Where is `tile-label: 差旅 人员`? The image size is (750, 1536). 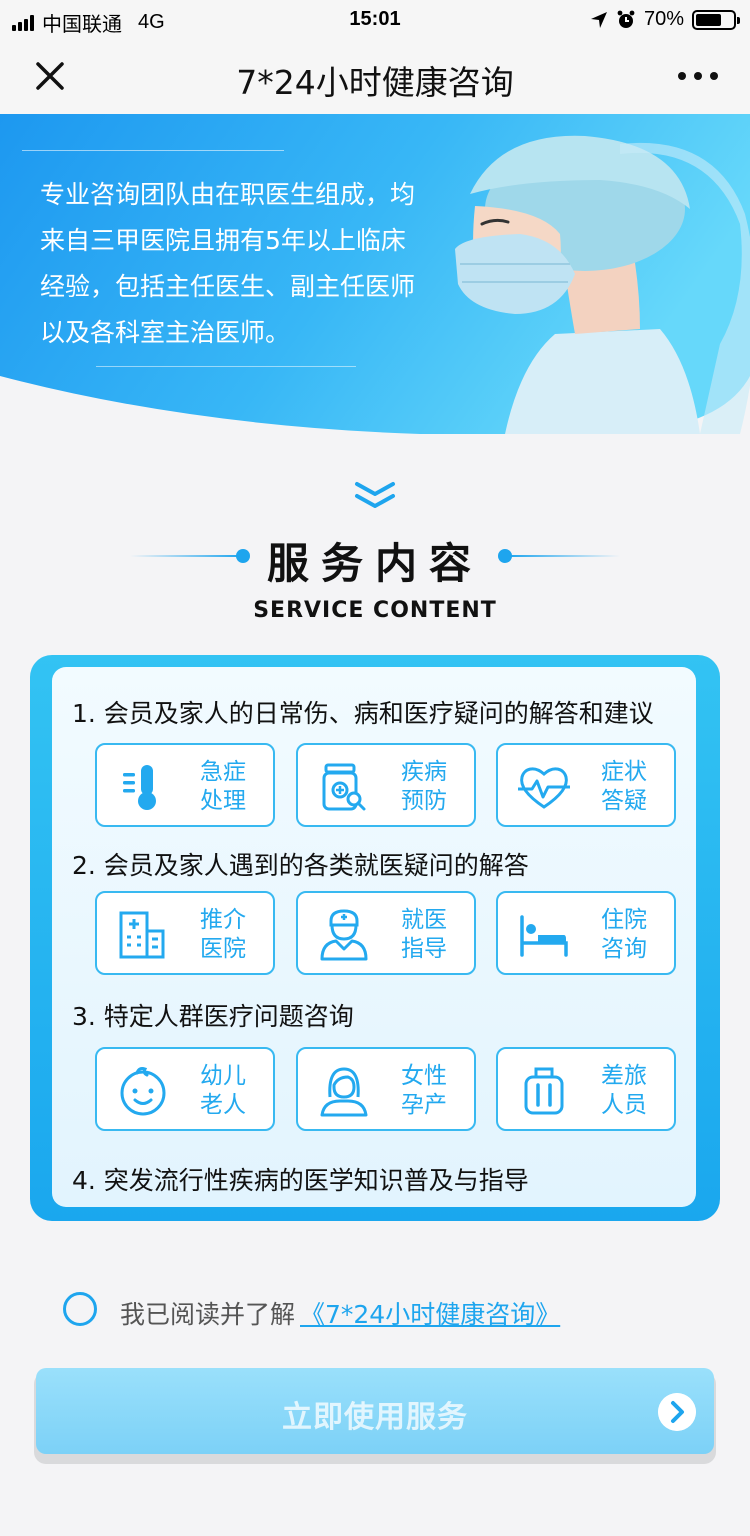 tile-label: 差旅 人员 is located at coordinates (624, 1090).